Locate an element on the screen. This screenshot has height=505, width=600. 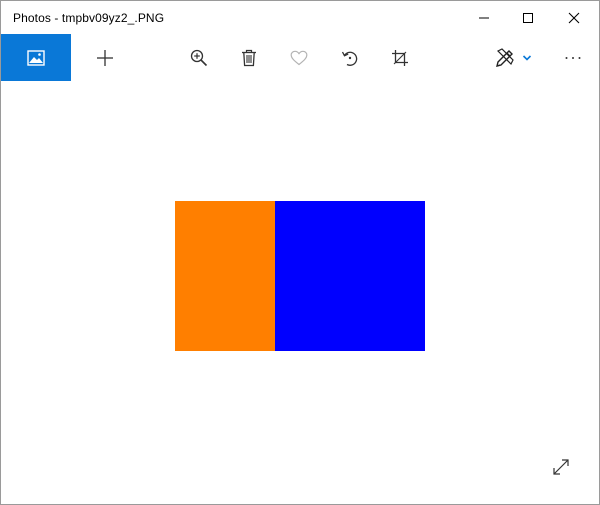
favorite-button is located at coordinates (299, 57).